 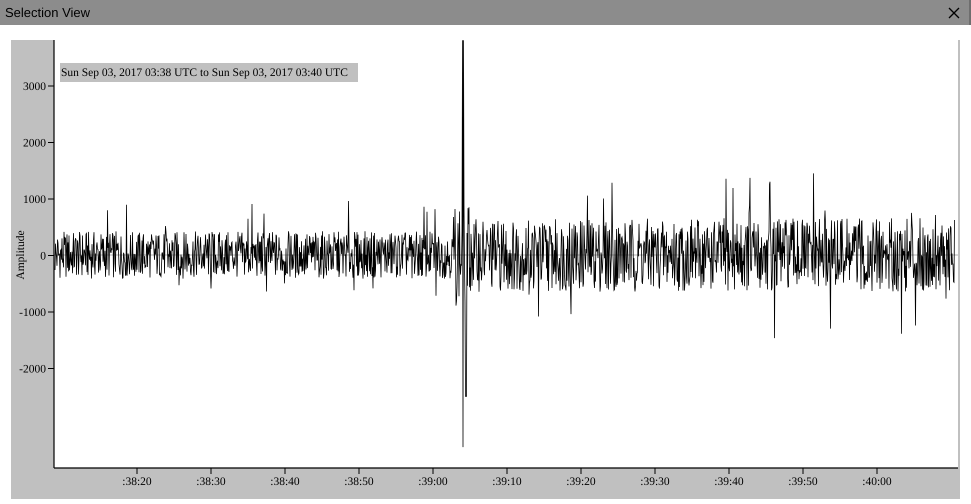 What do you see at coordinates (43, 256) in the screenshot?
I see `y-tick-label: 0` at bounding box center [43, 256].